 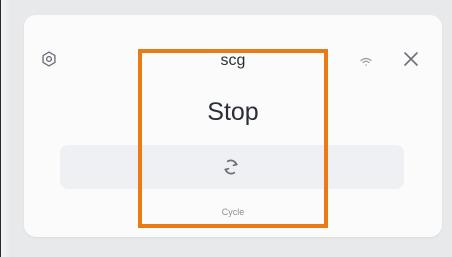 What do you see at coordinates (5, 128) in the screenshot?
I see `window-left-edge` at bounding box center [5, 128].